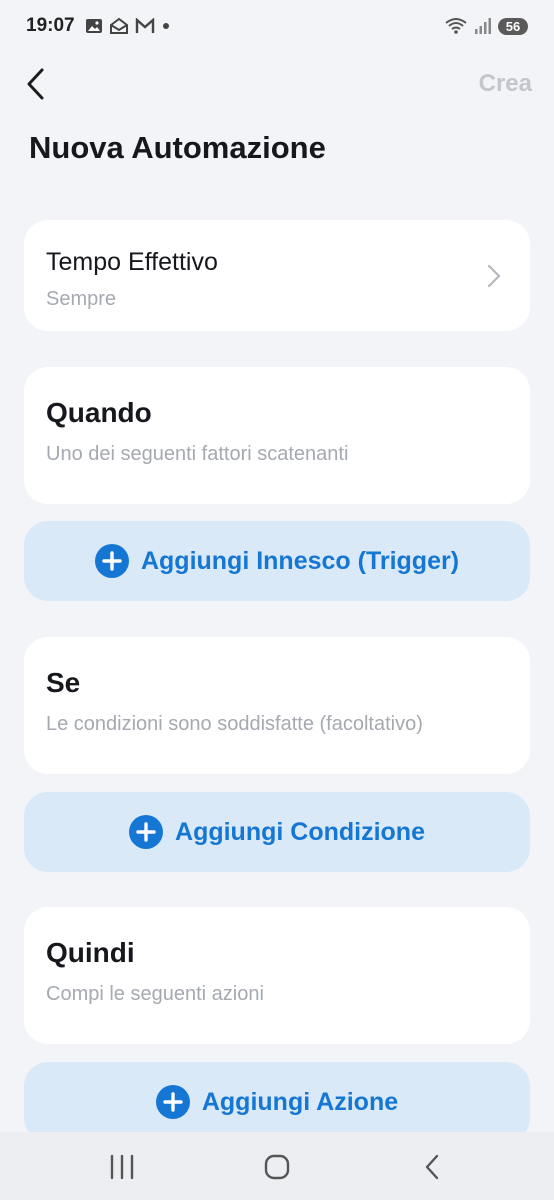 The height and width of the screenshot is (1200, 554). I want to click on recent-apps-icon, so click(122, 1167).